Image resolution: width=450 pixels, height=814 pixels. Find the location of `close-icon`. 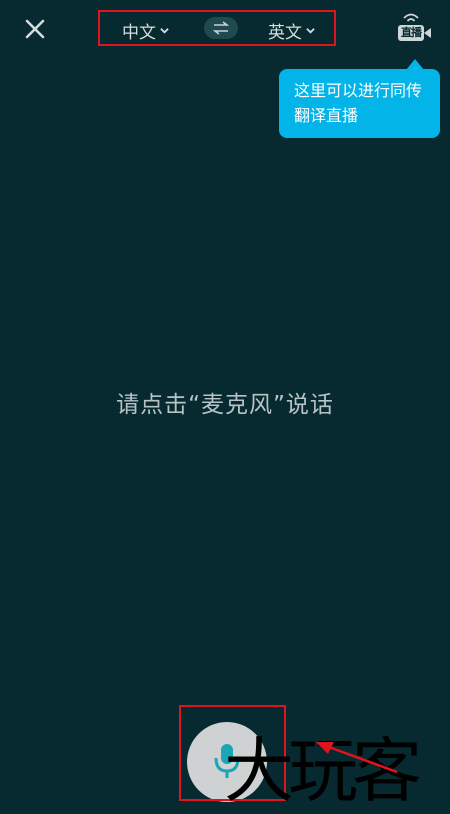

close-icon is located at coordinates (35, 29).